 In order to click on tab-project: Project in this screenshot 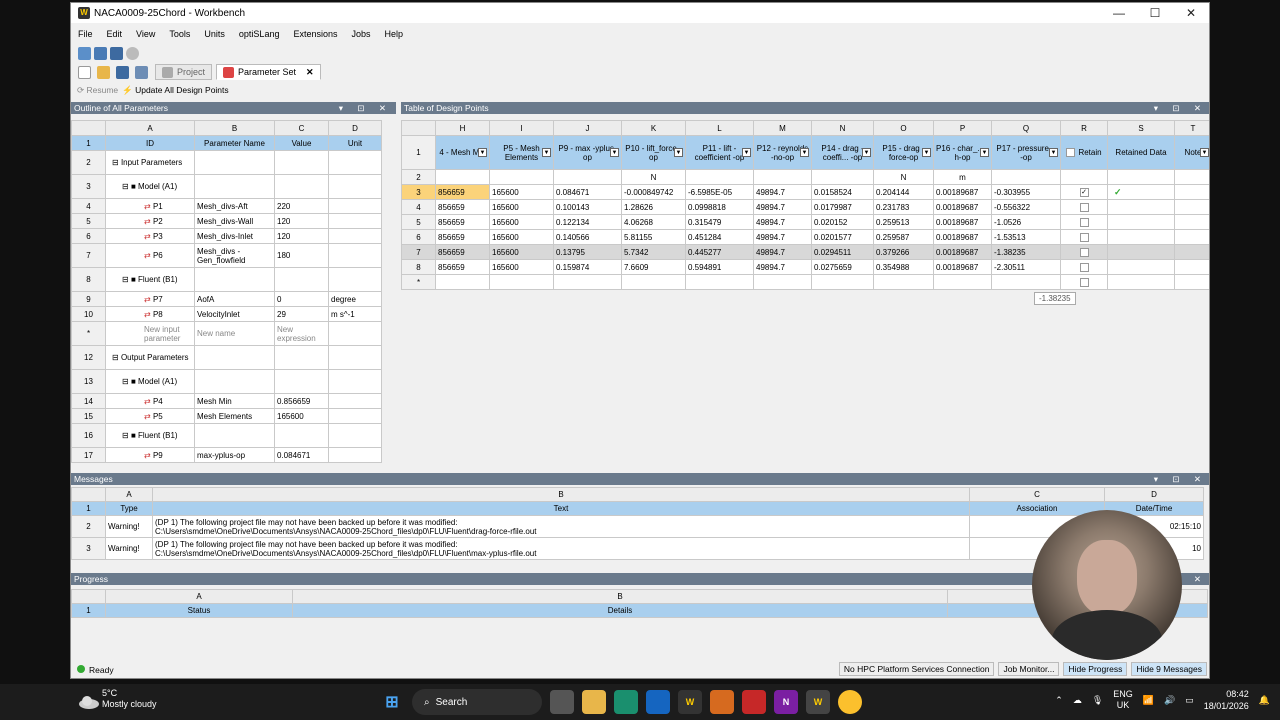, I will do `click(184, 72)`.